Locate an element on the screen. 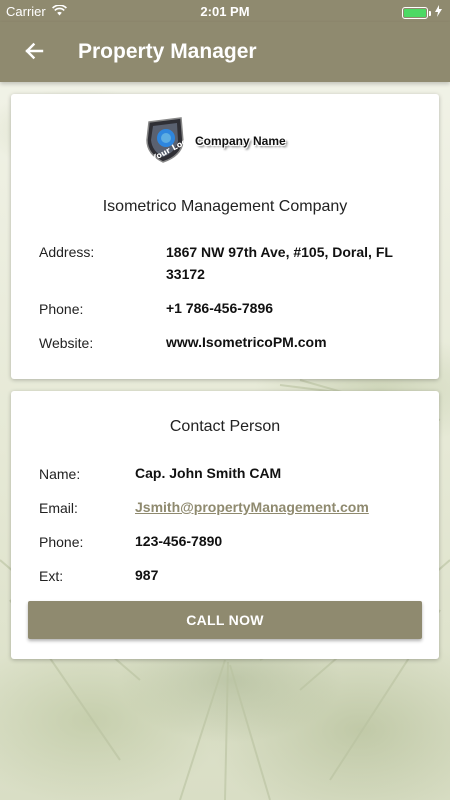 The height and width of the screenshot is (800, 450). status-bar: Carrier 2:01 PM is located at coordinates (225, 11).